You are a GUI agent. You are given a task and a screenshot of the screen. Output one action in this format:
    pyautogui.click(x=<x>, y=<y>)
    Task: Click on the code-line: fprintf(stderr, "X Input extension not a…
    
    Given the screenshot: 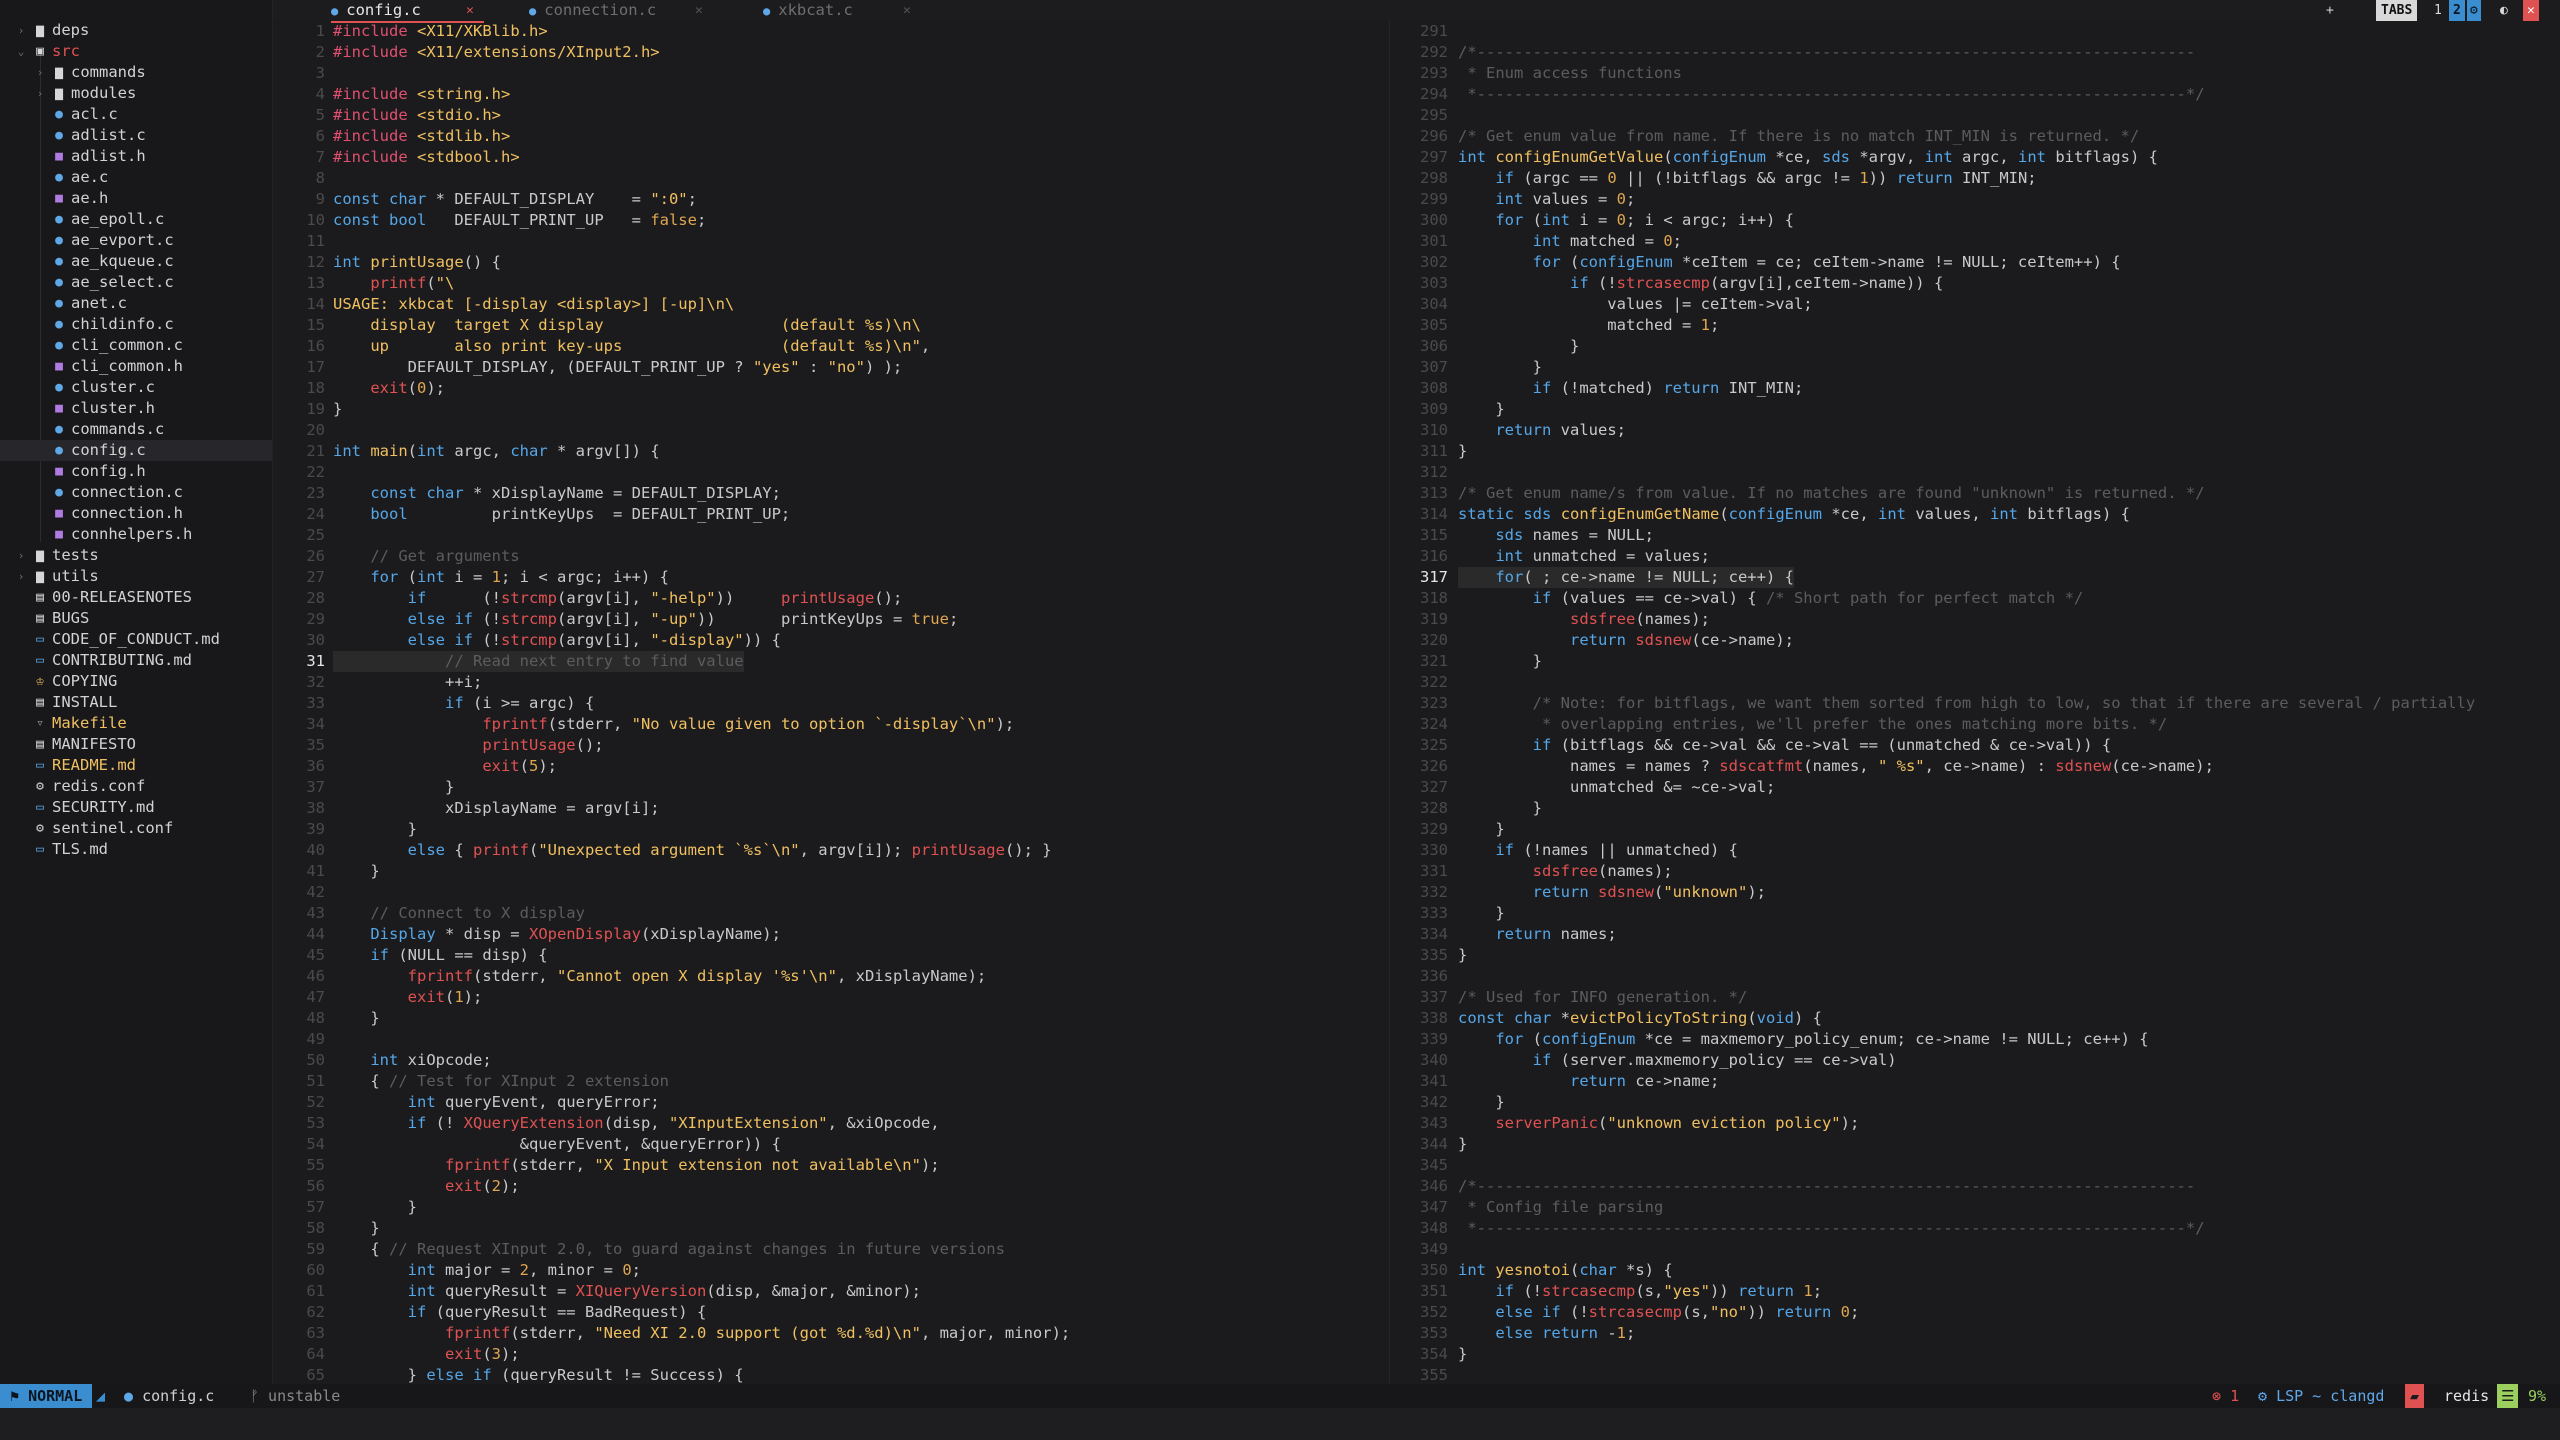 What is the action you would take?
    pyautogui.click(x=636, y=1165)
    